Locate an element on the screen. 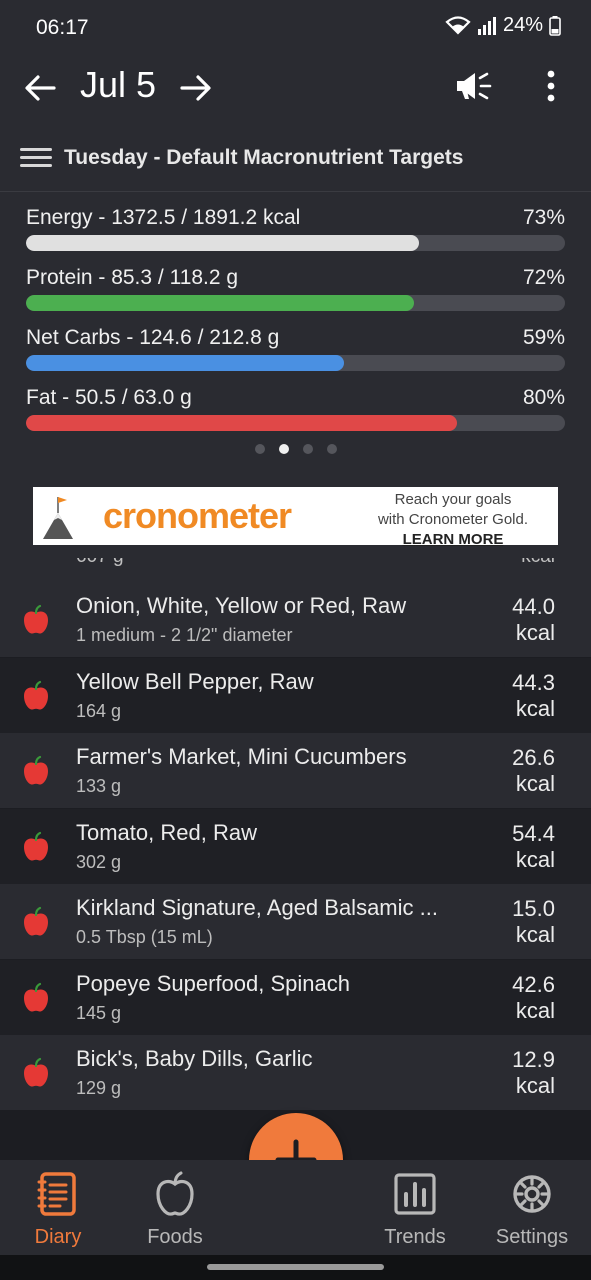  macro-net-carbs: Net Carbs - 124.6 / 212.8 g 59% is located at coordinates (295, 351).